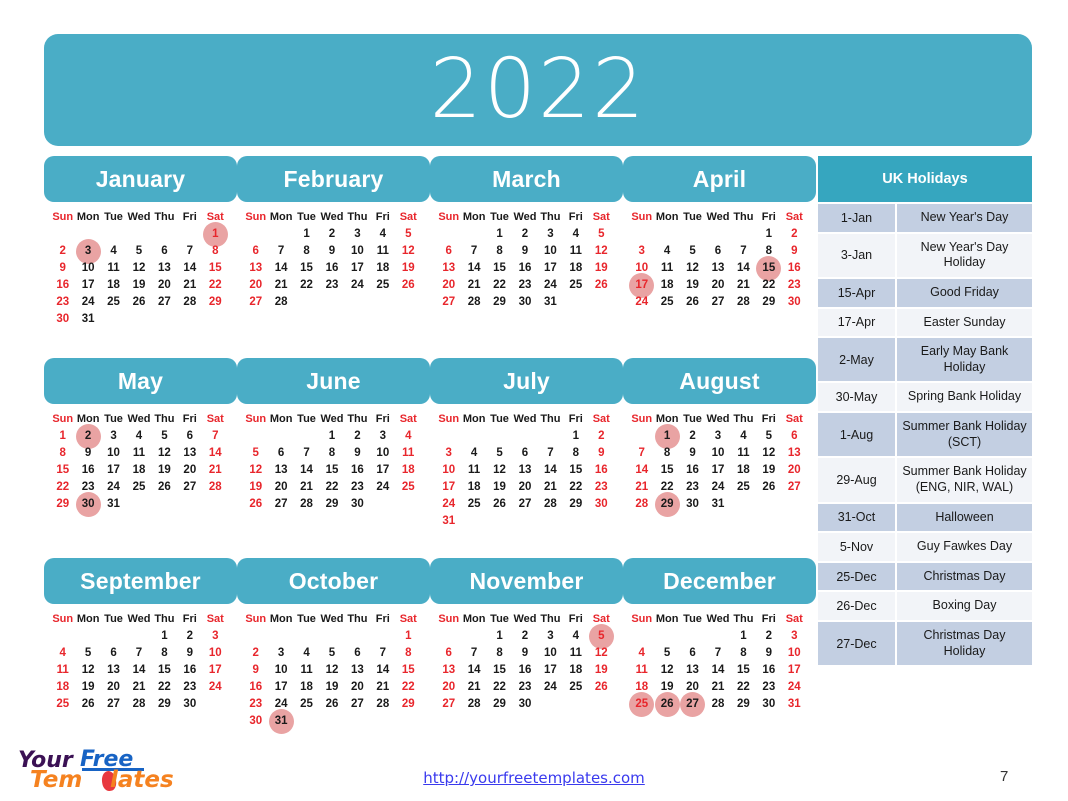 This screenshot has height=801, width=1068. Describe the element at coordinates (534, 778) in the screenshot. I see `site-url-link: http://yourfreetemplates.com` at that location.